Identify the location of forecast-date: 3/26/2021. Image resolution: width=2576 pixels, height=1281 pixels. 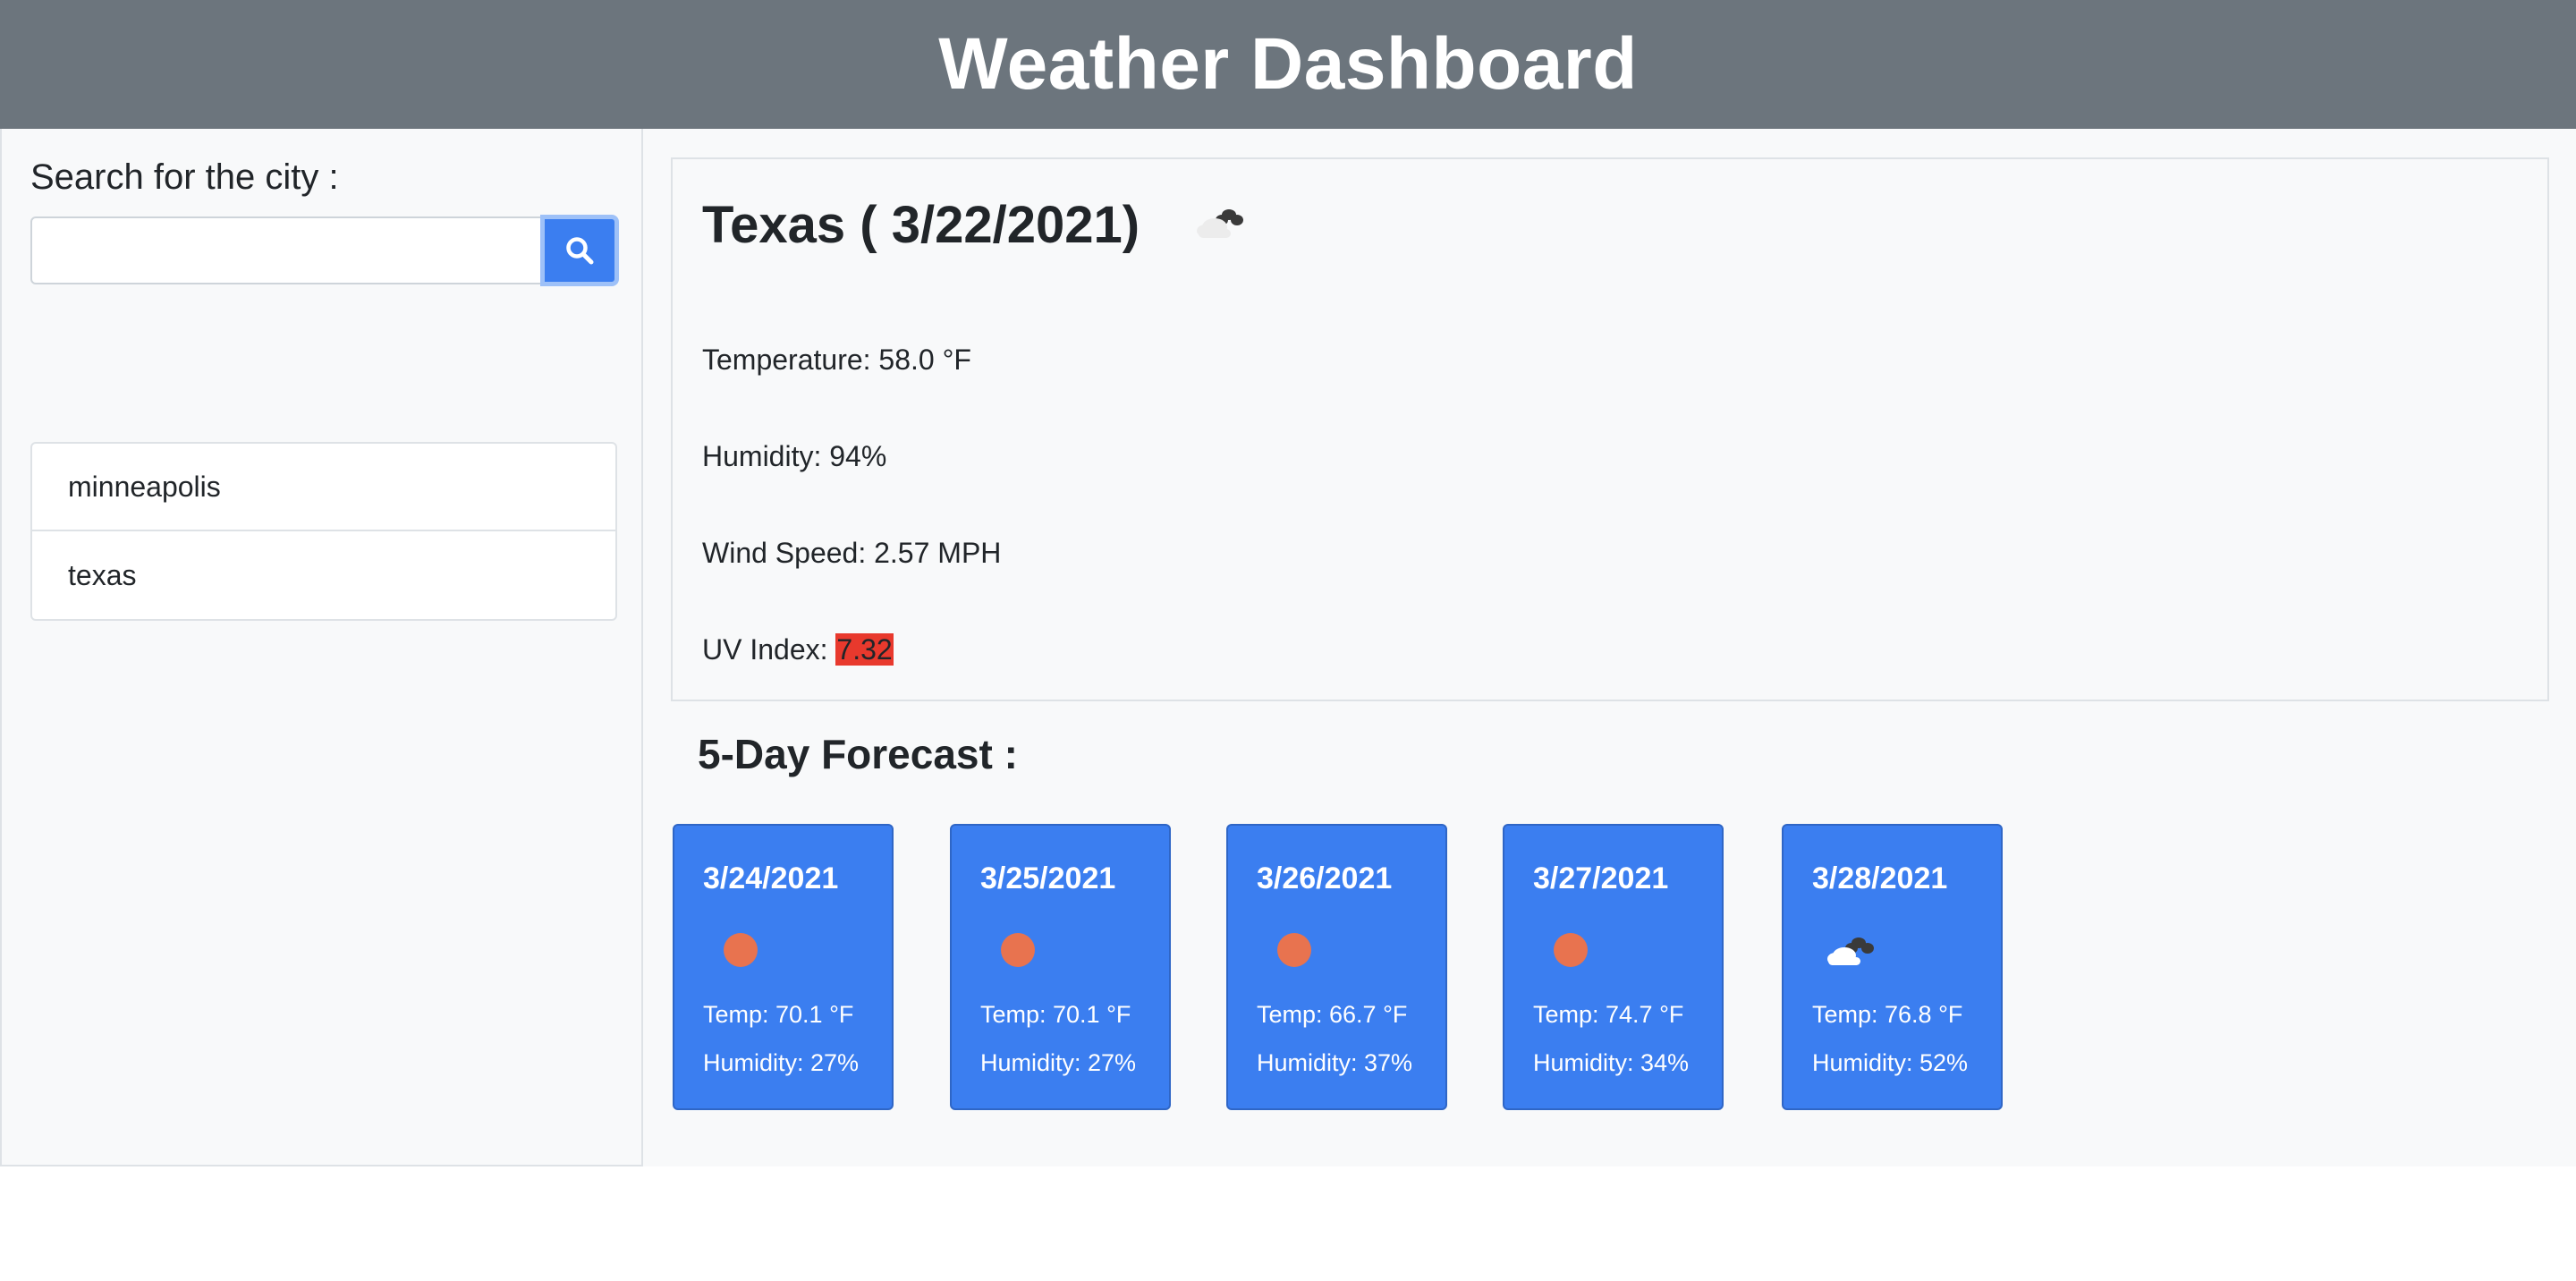
(1325, 878).